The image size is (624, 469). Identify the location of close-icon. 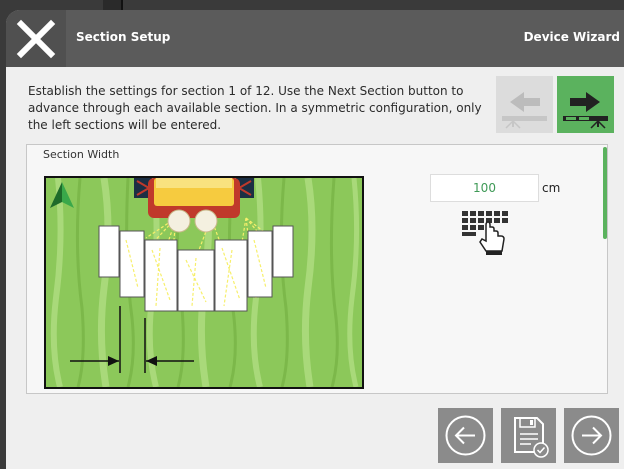
(36, 38).